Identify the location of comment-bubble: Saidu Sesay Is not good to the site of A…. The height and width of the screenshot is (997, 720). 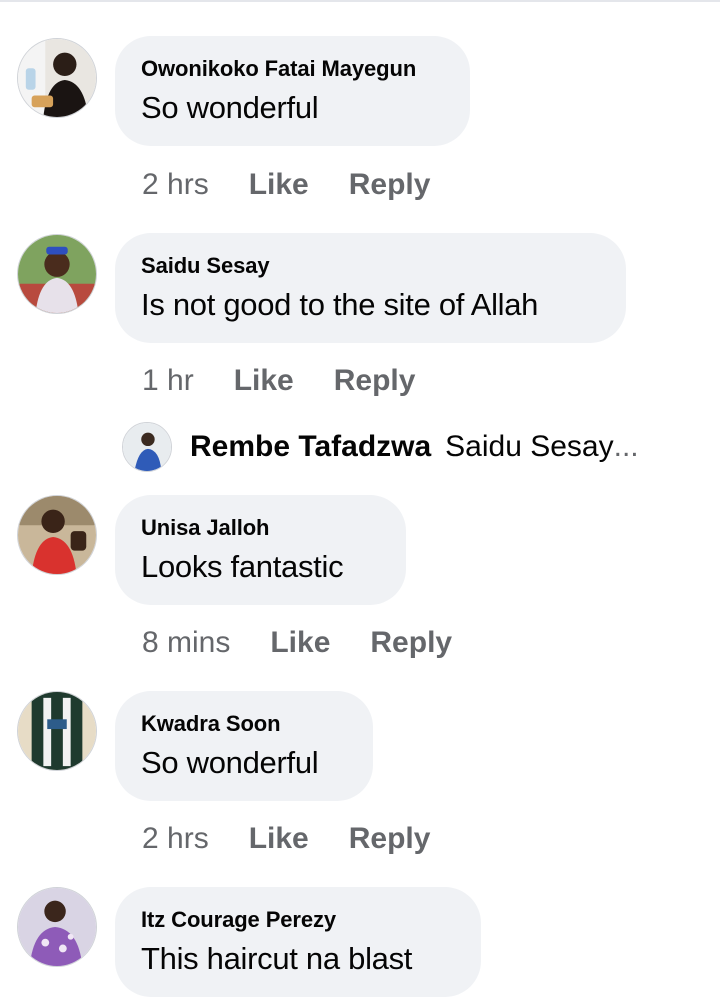
(370, 288).